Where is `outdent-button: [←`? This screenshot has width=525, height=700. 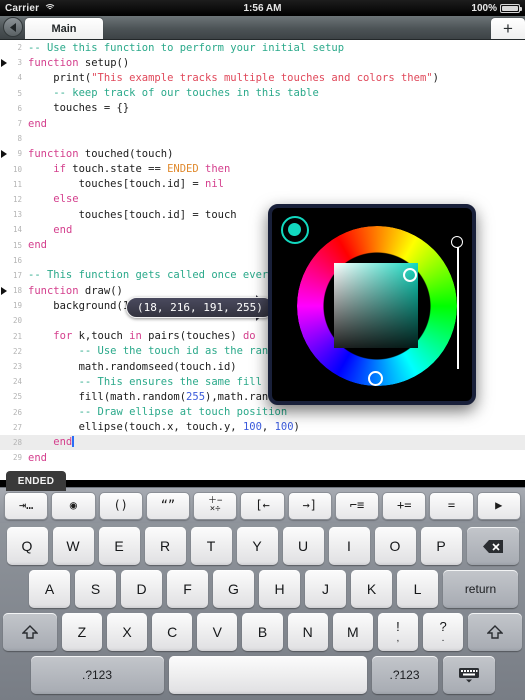
outdent-button: [← is located at coordinates (262, 505).